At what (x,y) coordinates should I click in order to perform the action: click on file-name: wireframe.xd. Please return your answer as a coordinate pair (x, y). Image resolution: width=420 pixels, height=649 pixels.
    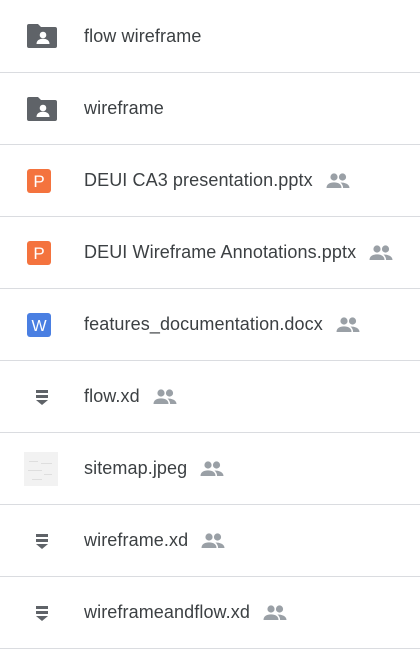
    Looking at the image, I should click on (136, 540).